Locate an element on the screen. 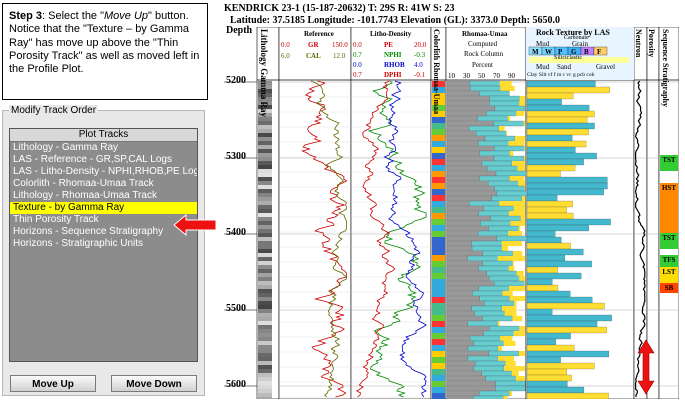  plot-track-item: Horizons - Stratigraphic Units is located at coordinates (103, 244).